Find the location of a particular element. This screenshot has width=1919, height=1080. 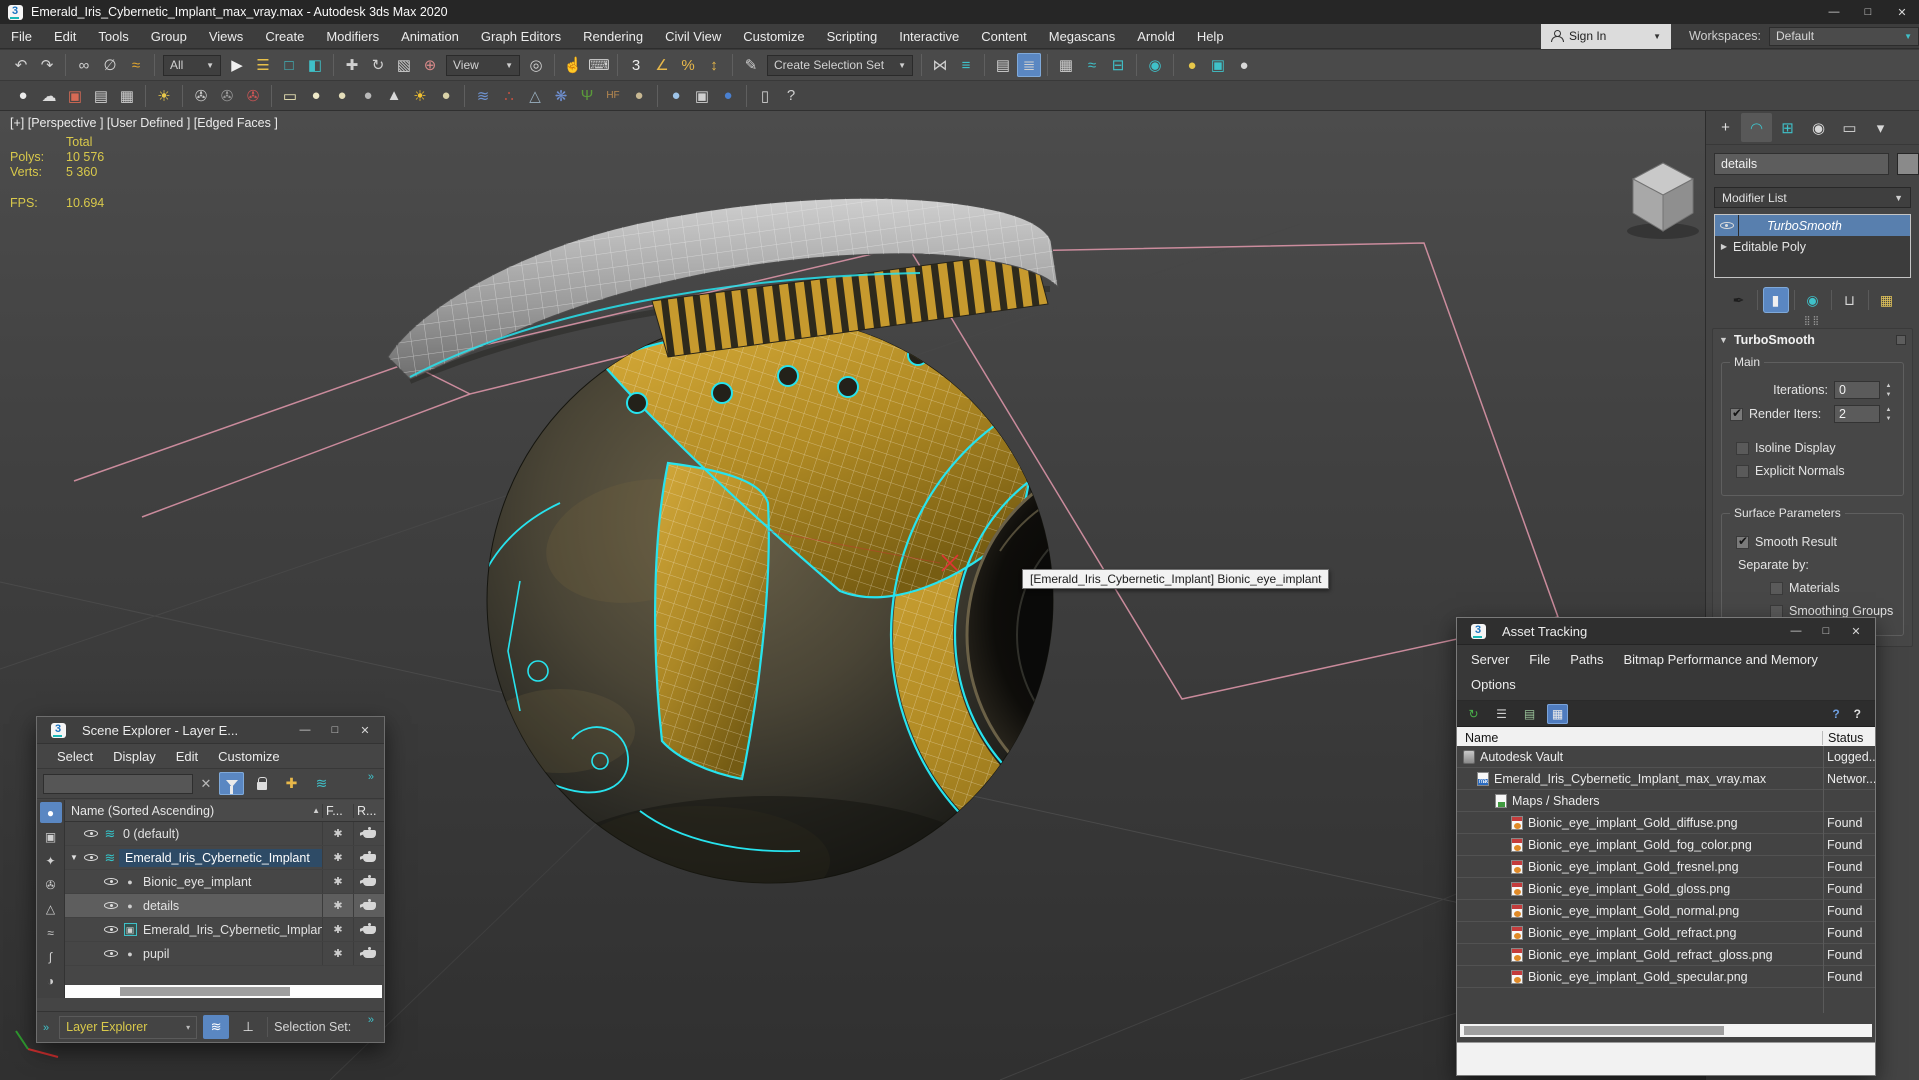

menu-views: Views is located at coordinates (226, 36).